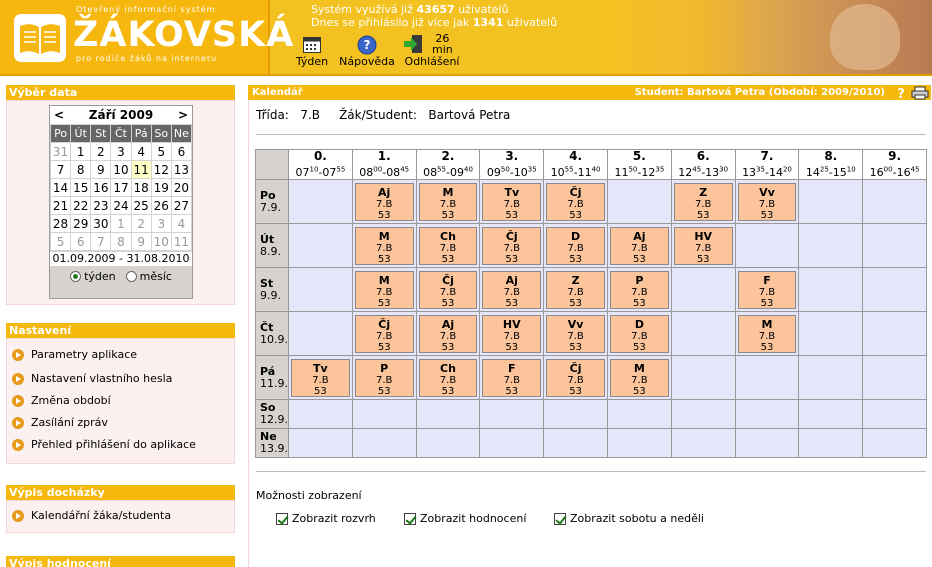  What do you see at coordinates (61, 187) in the screenshot?
I see `calendar-day: 14` at bounding box center [61, 187].